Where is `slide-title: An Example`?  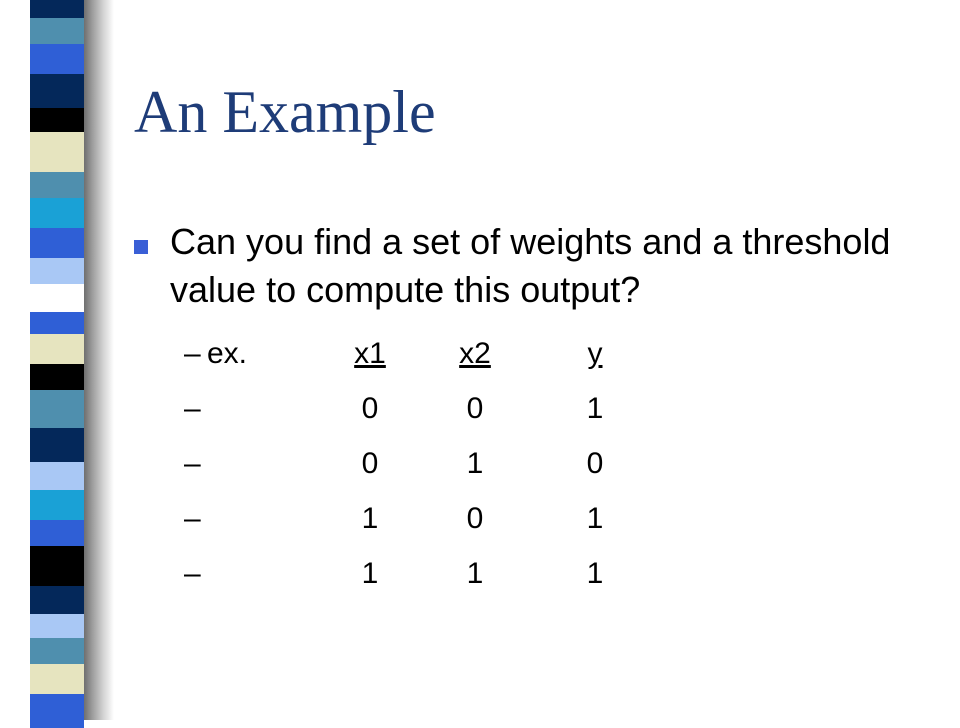 slide-title: An Example is located at coordinates (285, 112).